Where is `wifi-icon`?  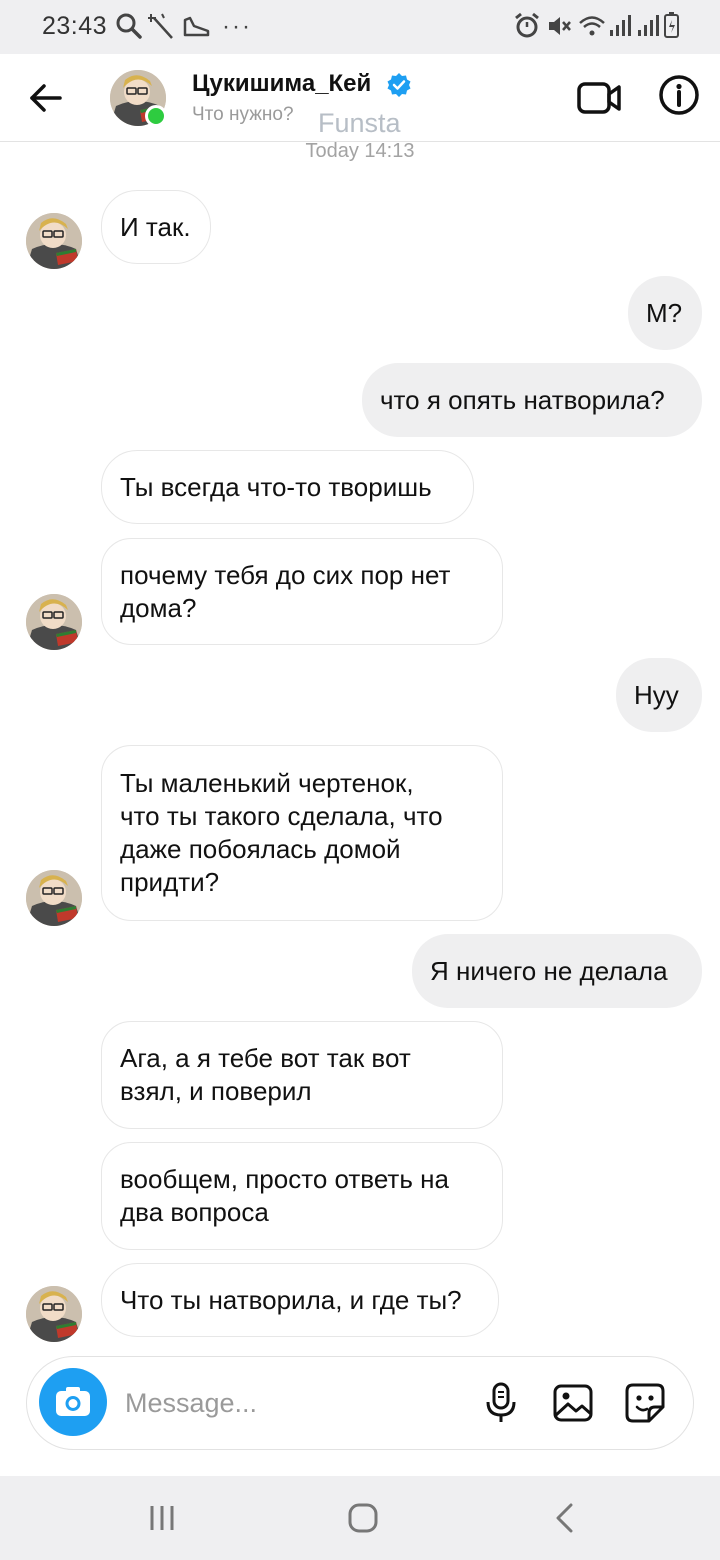 wifi-icon is located at coordinates (592, 30).